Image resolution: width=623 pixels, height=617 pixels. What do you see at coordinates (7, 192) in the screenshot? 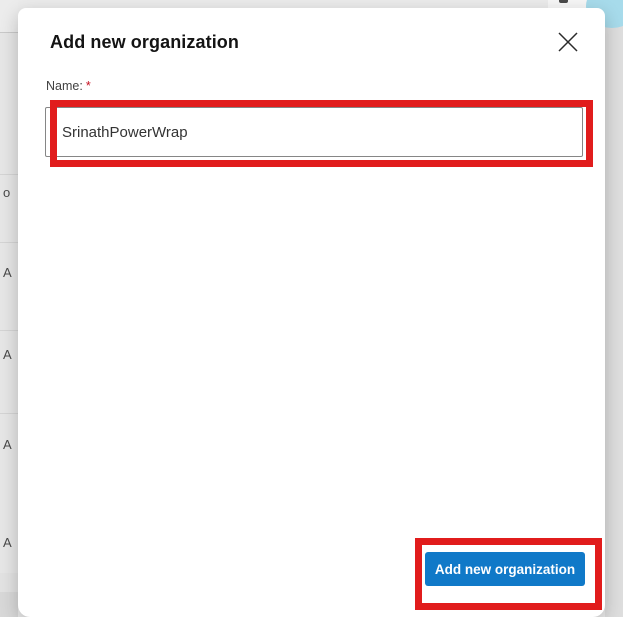
I see `background-cell-text: o` at bounding box center [7, 192].